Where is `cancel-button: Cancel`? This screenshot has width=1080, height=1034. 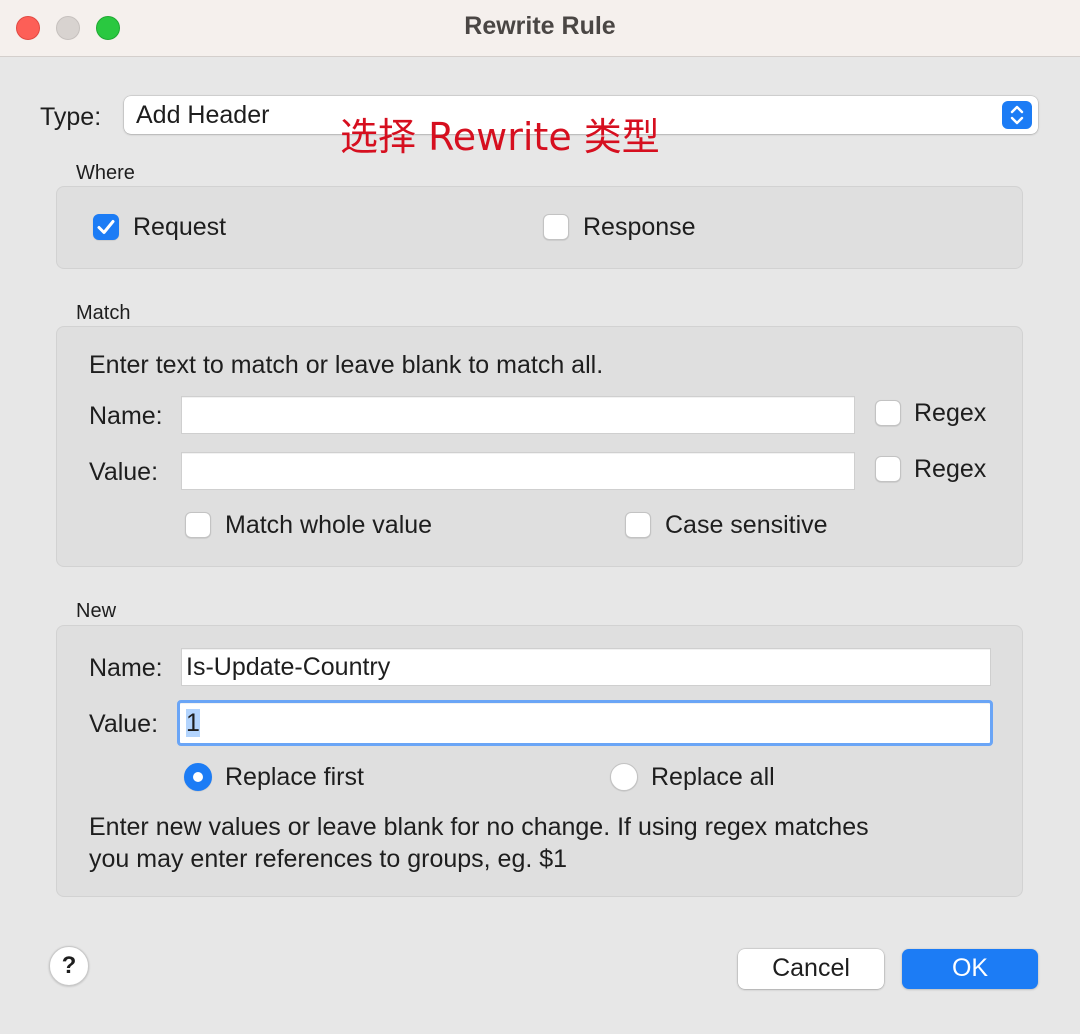 cancel-button: Cancel is located at coordinates (811, 969).